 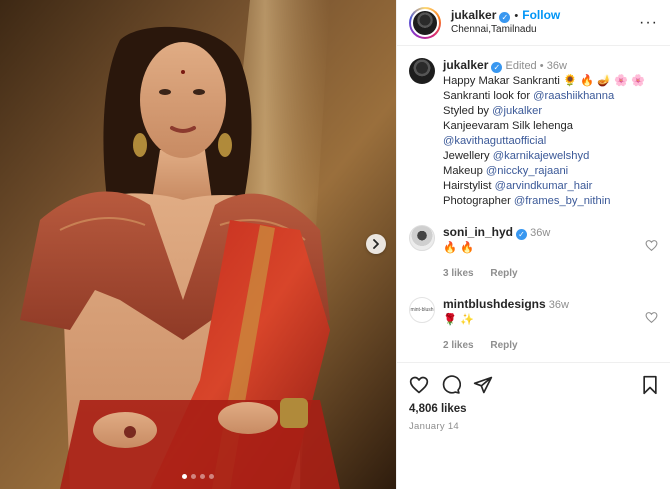 I want to click on mention-link: @karnikajewelshyd, so click(x=541, y=156).